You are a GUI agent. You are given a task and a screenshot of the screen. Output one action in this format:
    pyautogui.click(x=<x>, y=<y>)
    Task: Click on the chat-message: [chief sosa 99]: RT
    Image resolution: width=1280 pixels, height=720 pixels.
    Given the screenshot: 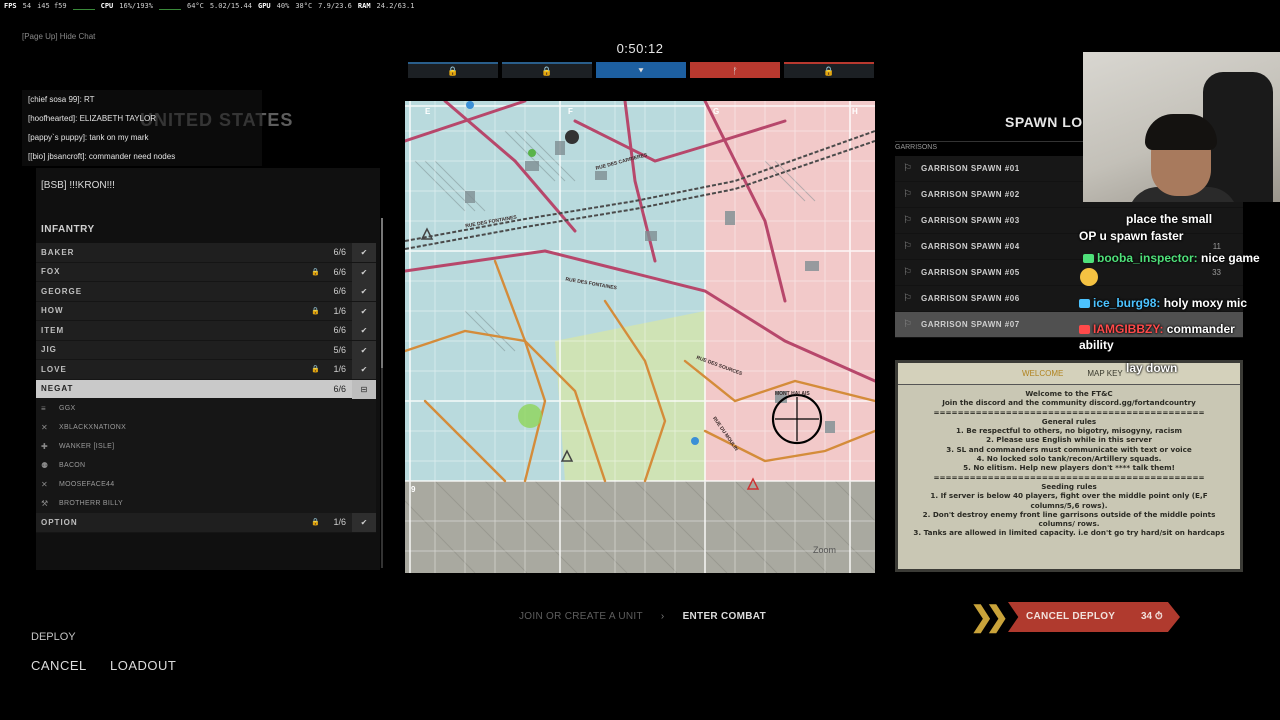 What is the action you would take?
    pyautogui.click(x=142, y=99)
    